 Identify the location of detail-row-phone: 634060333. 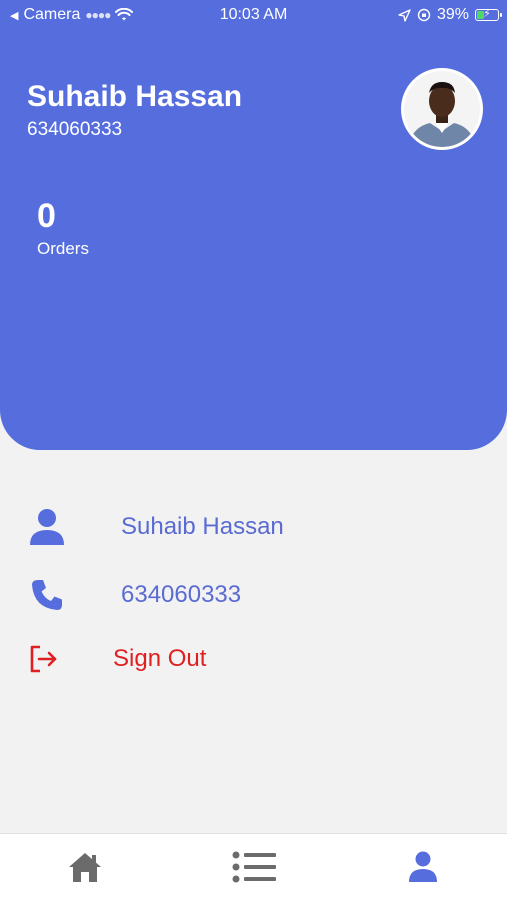
(253, 595).